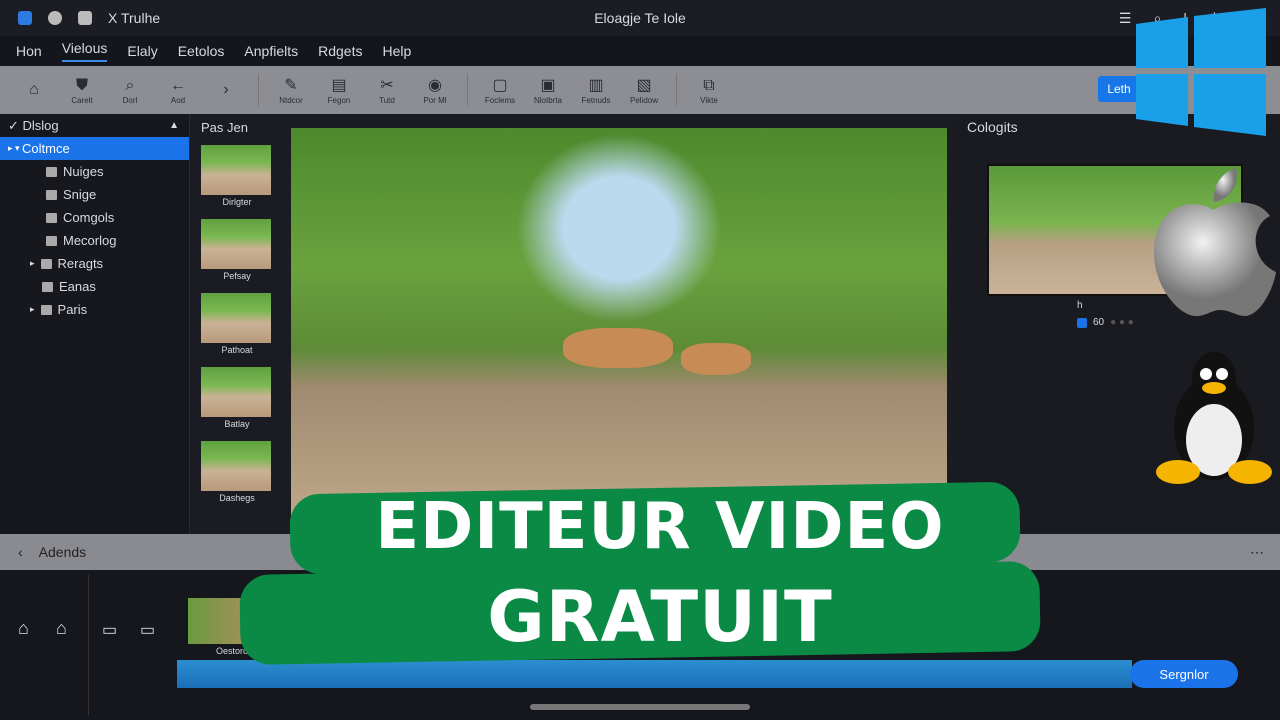 The width and height of the screenshot is (1280, 720). What do you see at coordinates (1099, 322) in the screenshot?
I see `counter: 60` at bounding box center [1099, 322].